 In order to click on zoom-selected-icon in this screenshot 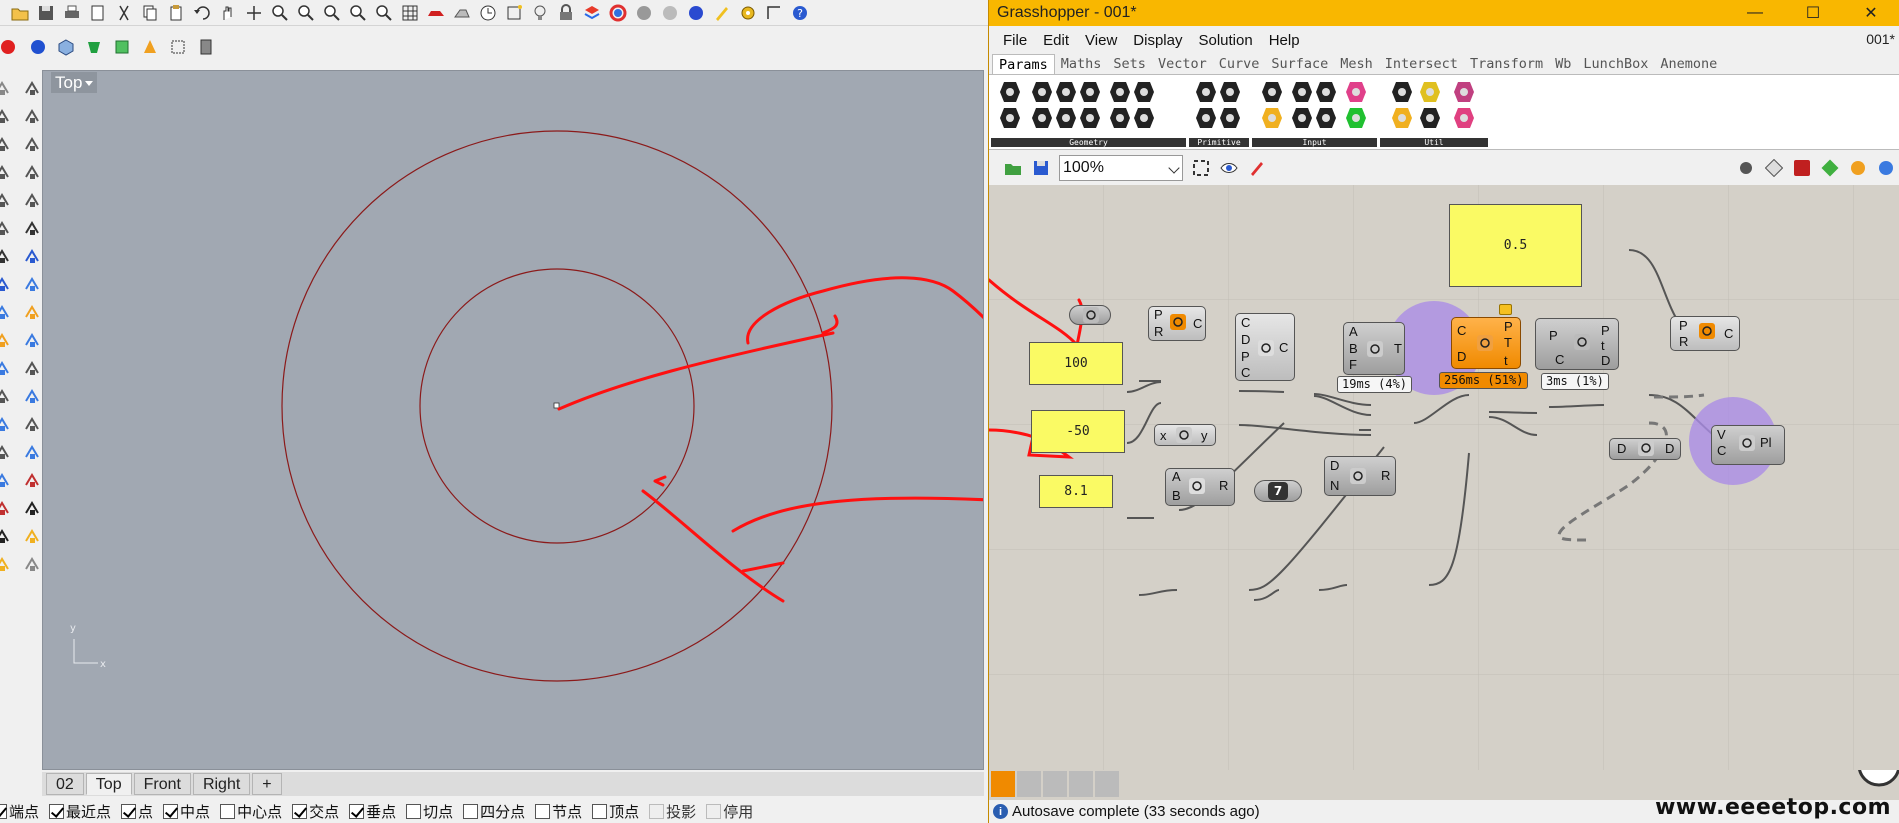, I will do `click(358, 13)`.